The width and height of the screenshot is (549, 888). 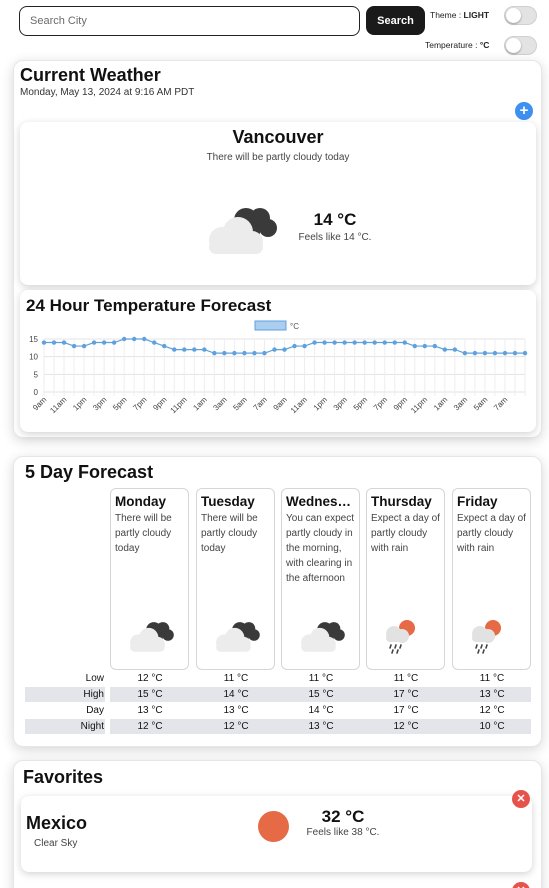 What do you see at coordinates (492, 726) in the screenshot?
I see `night-temp-cell: 10 °C` at bounding box center [492, 726].